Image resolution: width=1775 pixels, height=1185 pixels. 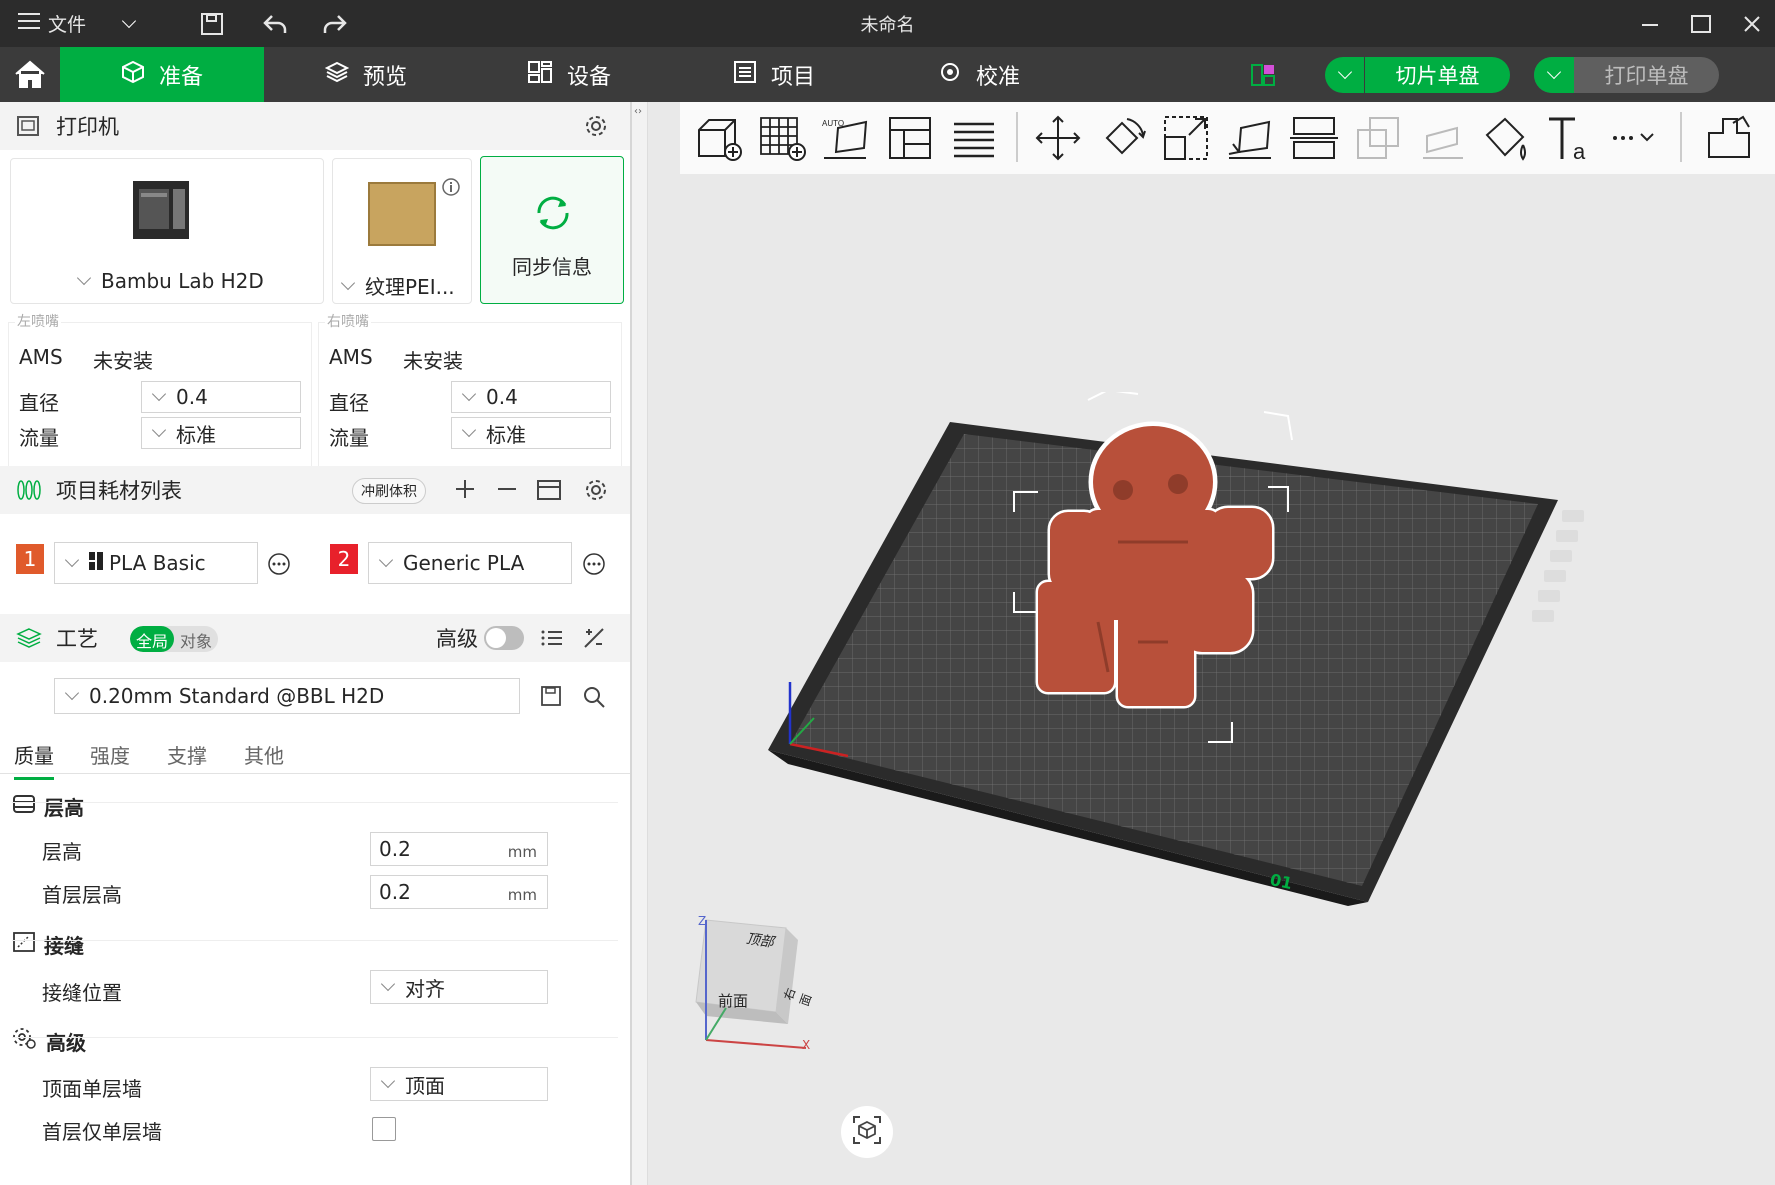 I want to click on save-profile-icon, so click(x=551, y=698).